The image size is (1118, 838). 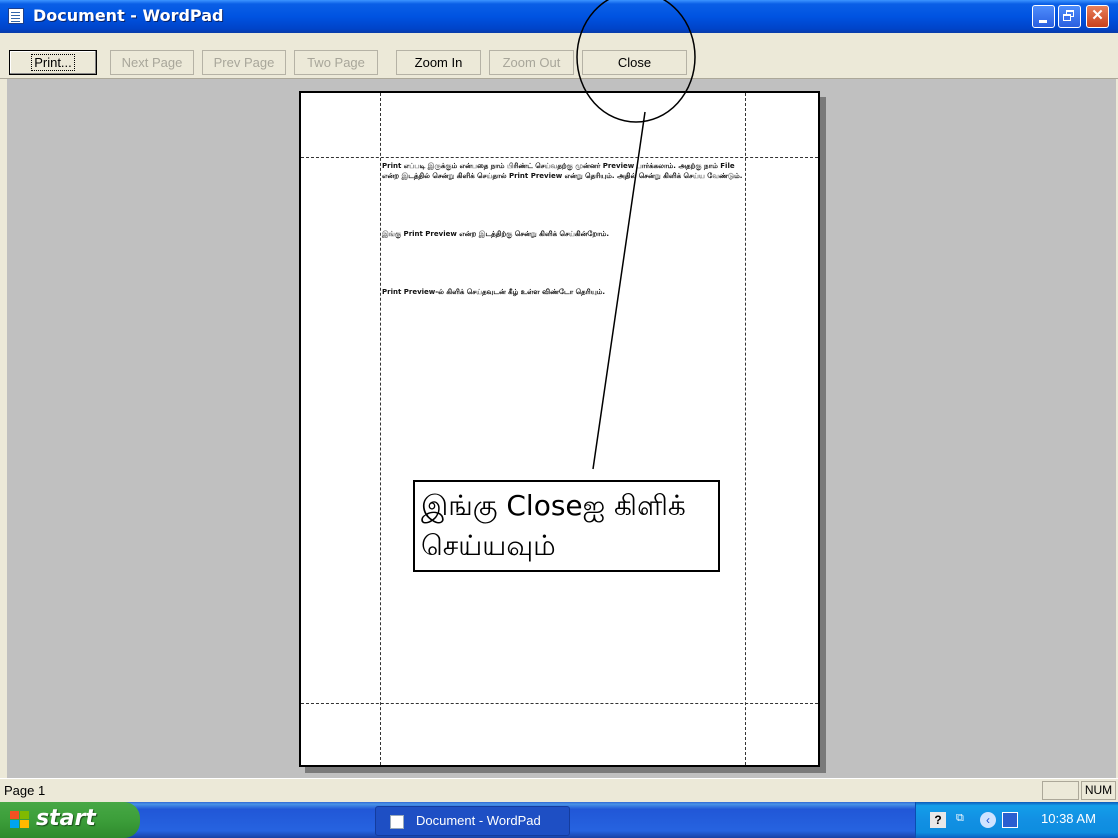 What do you see at coordinates (566, 526) in the screenshot?
I see `instruction-callout: இங்கு Closeஐ கிளிக் செய்யவும்` at bounding box center [566, 526].